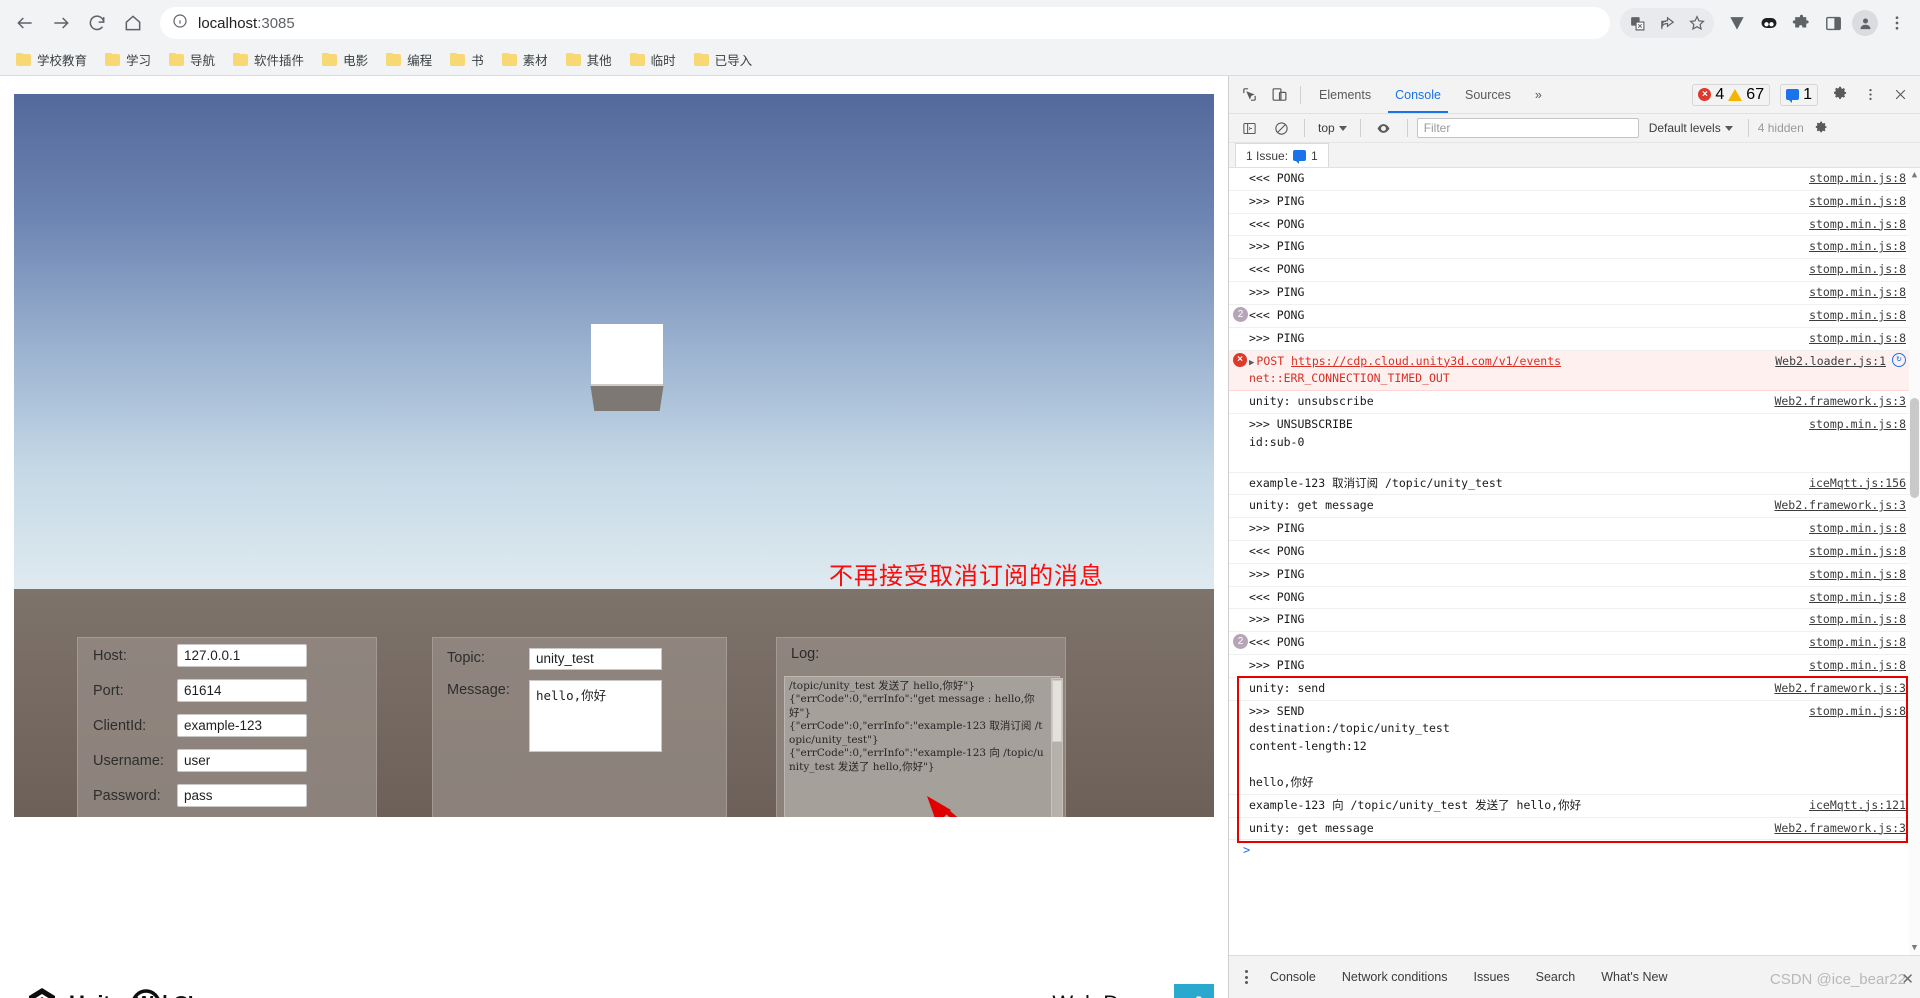 The height and width of the screenshot is (998, 1920). I want to click on bookmark-item: 导航, so click(192, 59).